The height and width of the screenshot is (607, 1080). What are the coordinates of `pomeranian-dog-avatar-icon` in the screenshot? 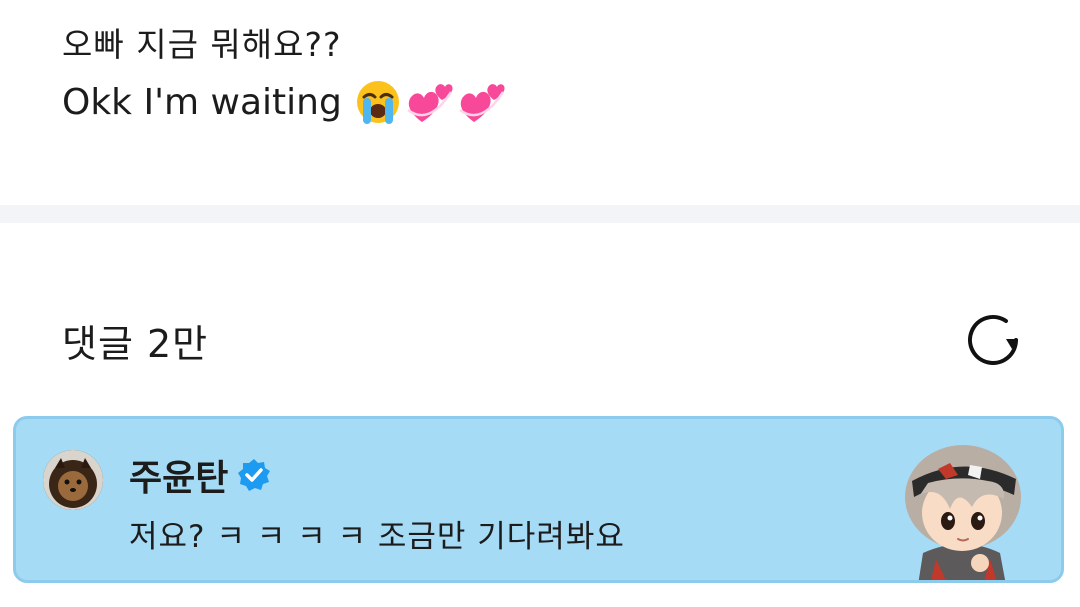 It's located at (73, 480).